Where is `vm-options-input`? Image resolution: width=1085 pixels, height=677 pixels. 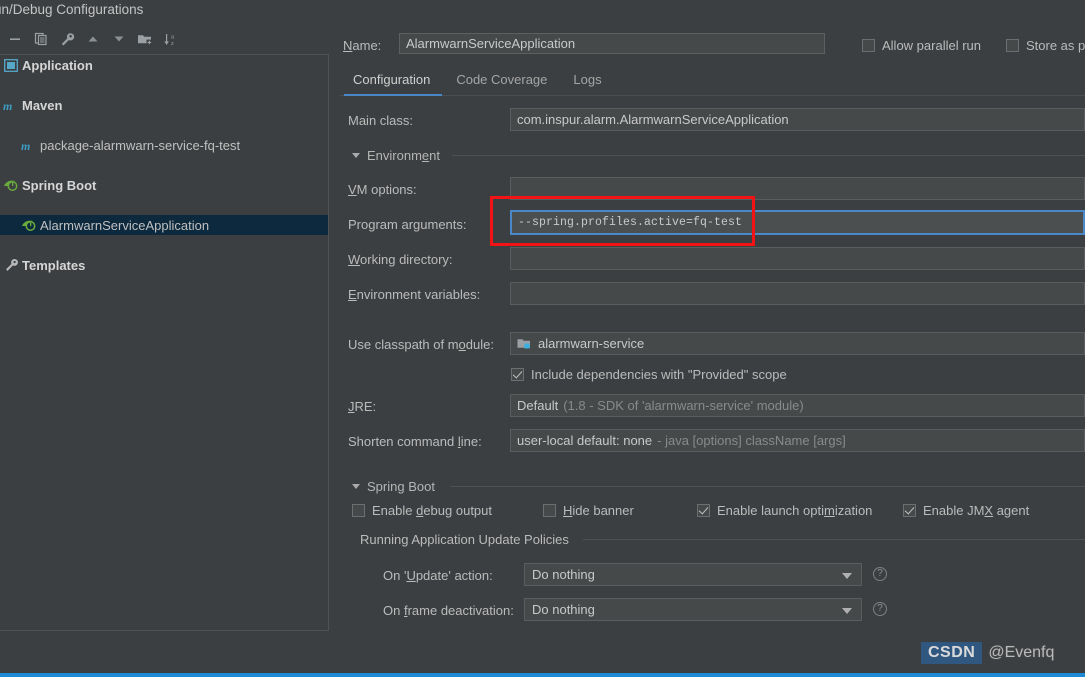 vm-options-input is located at coordinates (797, 188).